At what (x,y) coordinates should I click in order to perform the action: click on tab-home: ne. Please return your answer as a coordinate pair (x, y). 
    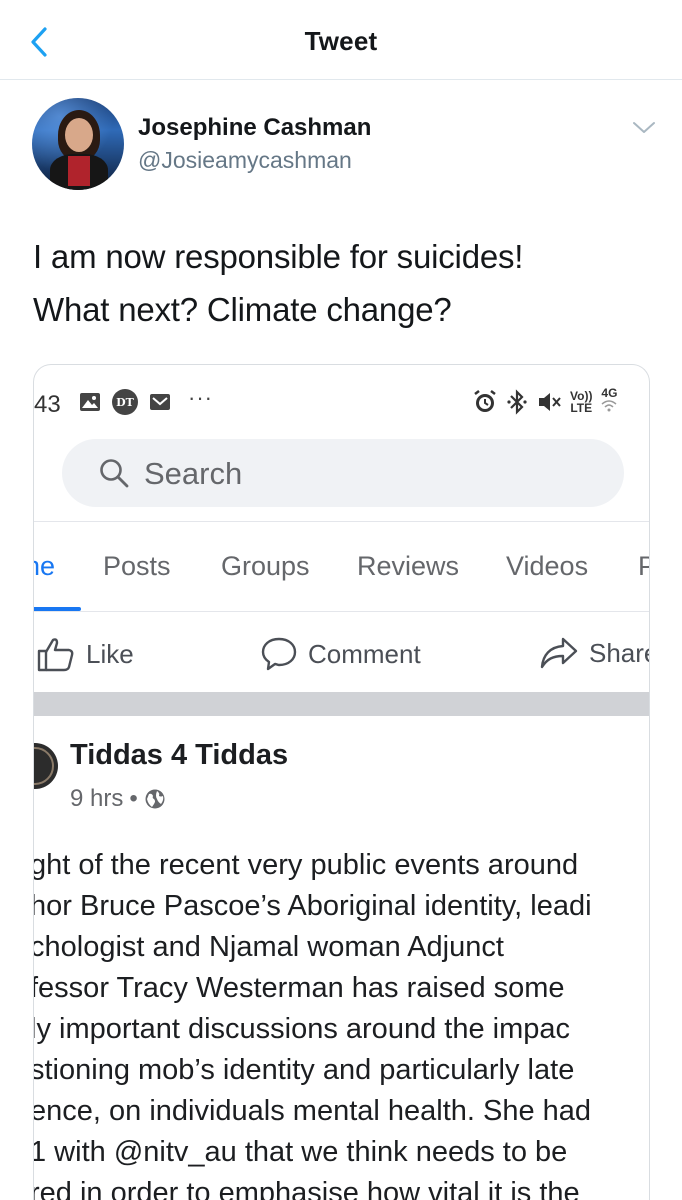
    Looking at the image, I should click on (44, 566).